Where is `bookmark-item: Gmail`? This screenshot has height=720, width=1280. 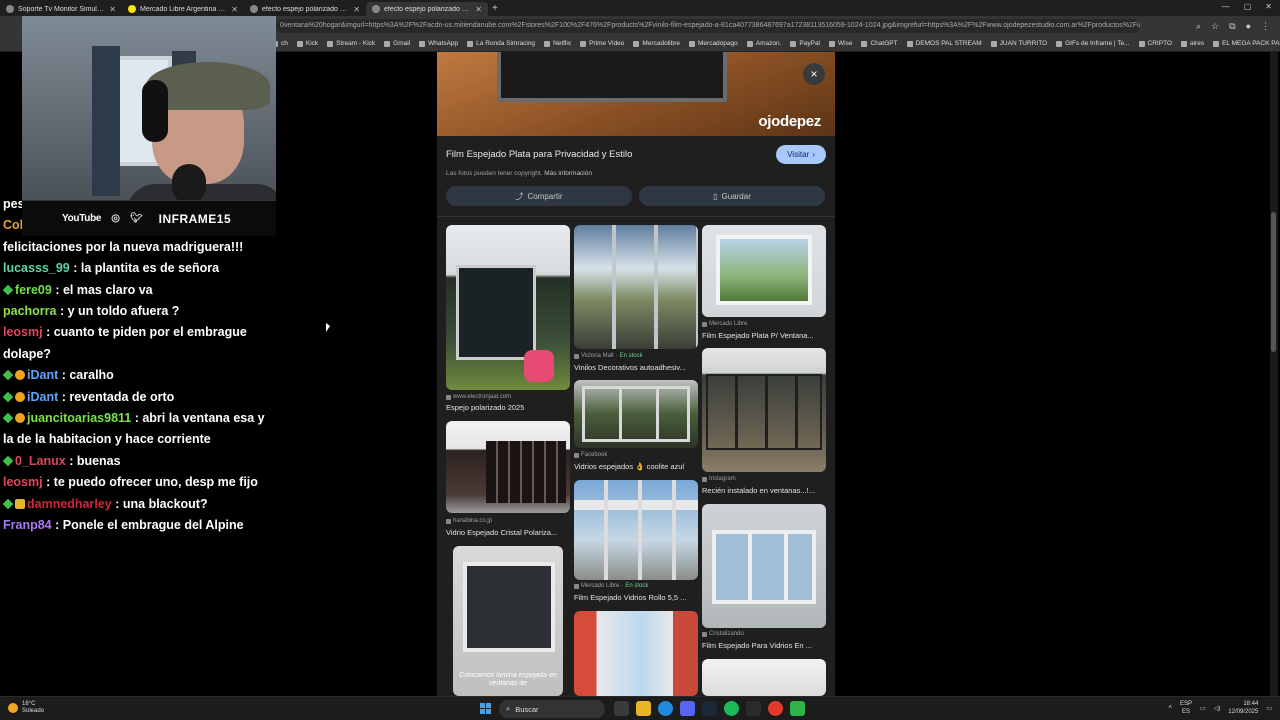
bookmark-item: Gmail is located at coordinates (397, 43).